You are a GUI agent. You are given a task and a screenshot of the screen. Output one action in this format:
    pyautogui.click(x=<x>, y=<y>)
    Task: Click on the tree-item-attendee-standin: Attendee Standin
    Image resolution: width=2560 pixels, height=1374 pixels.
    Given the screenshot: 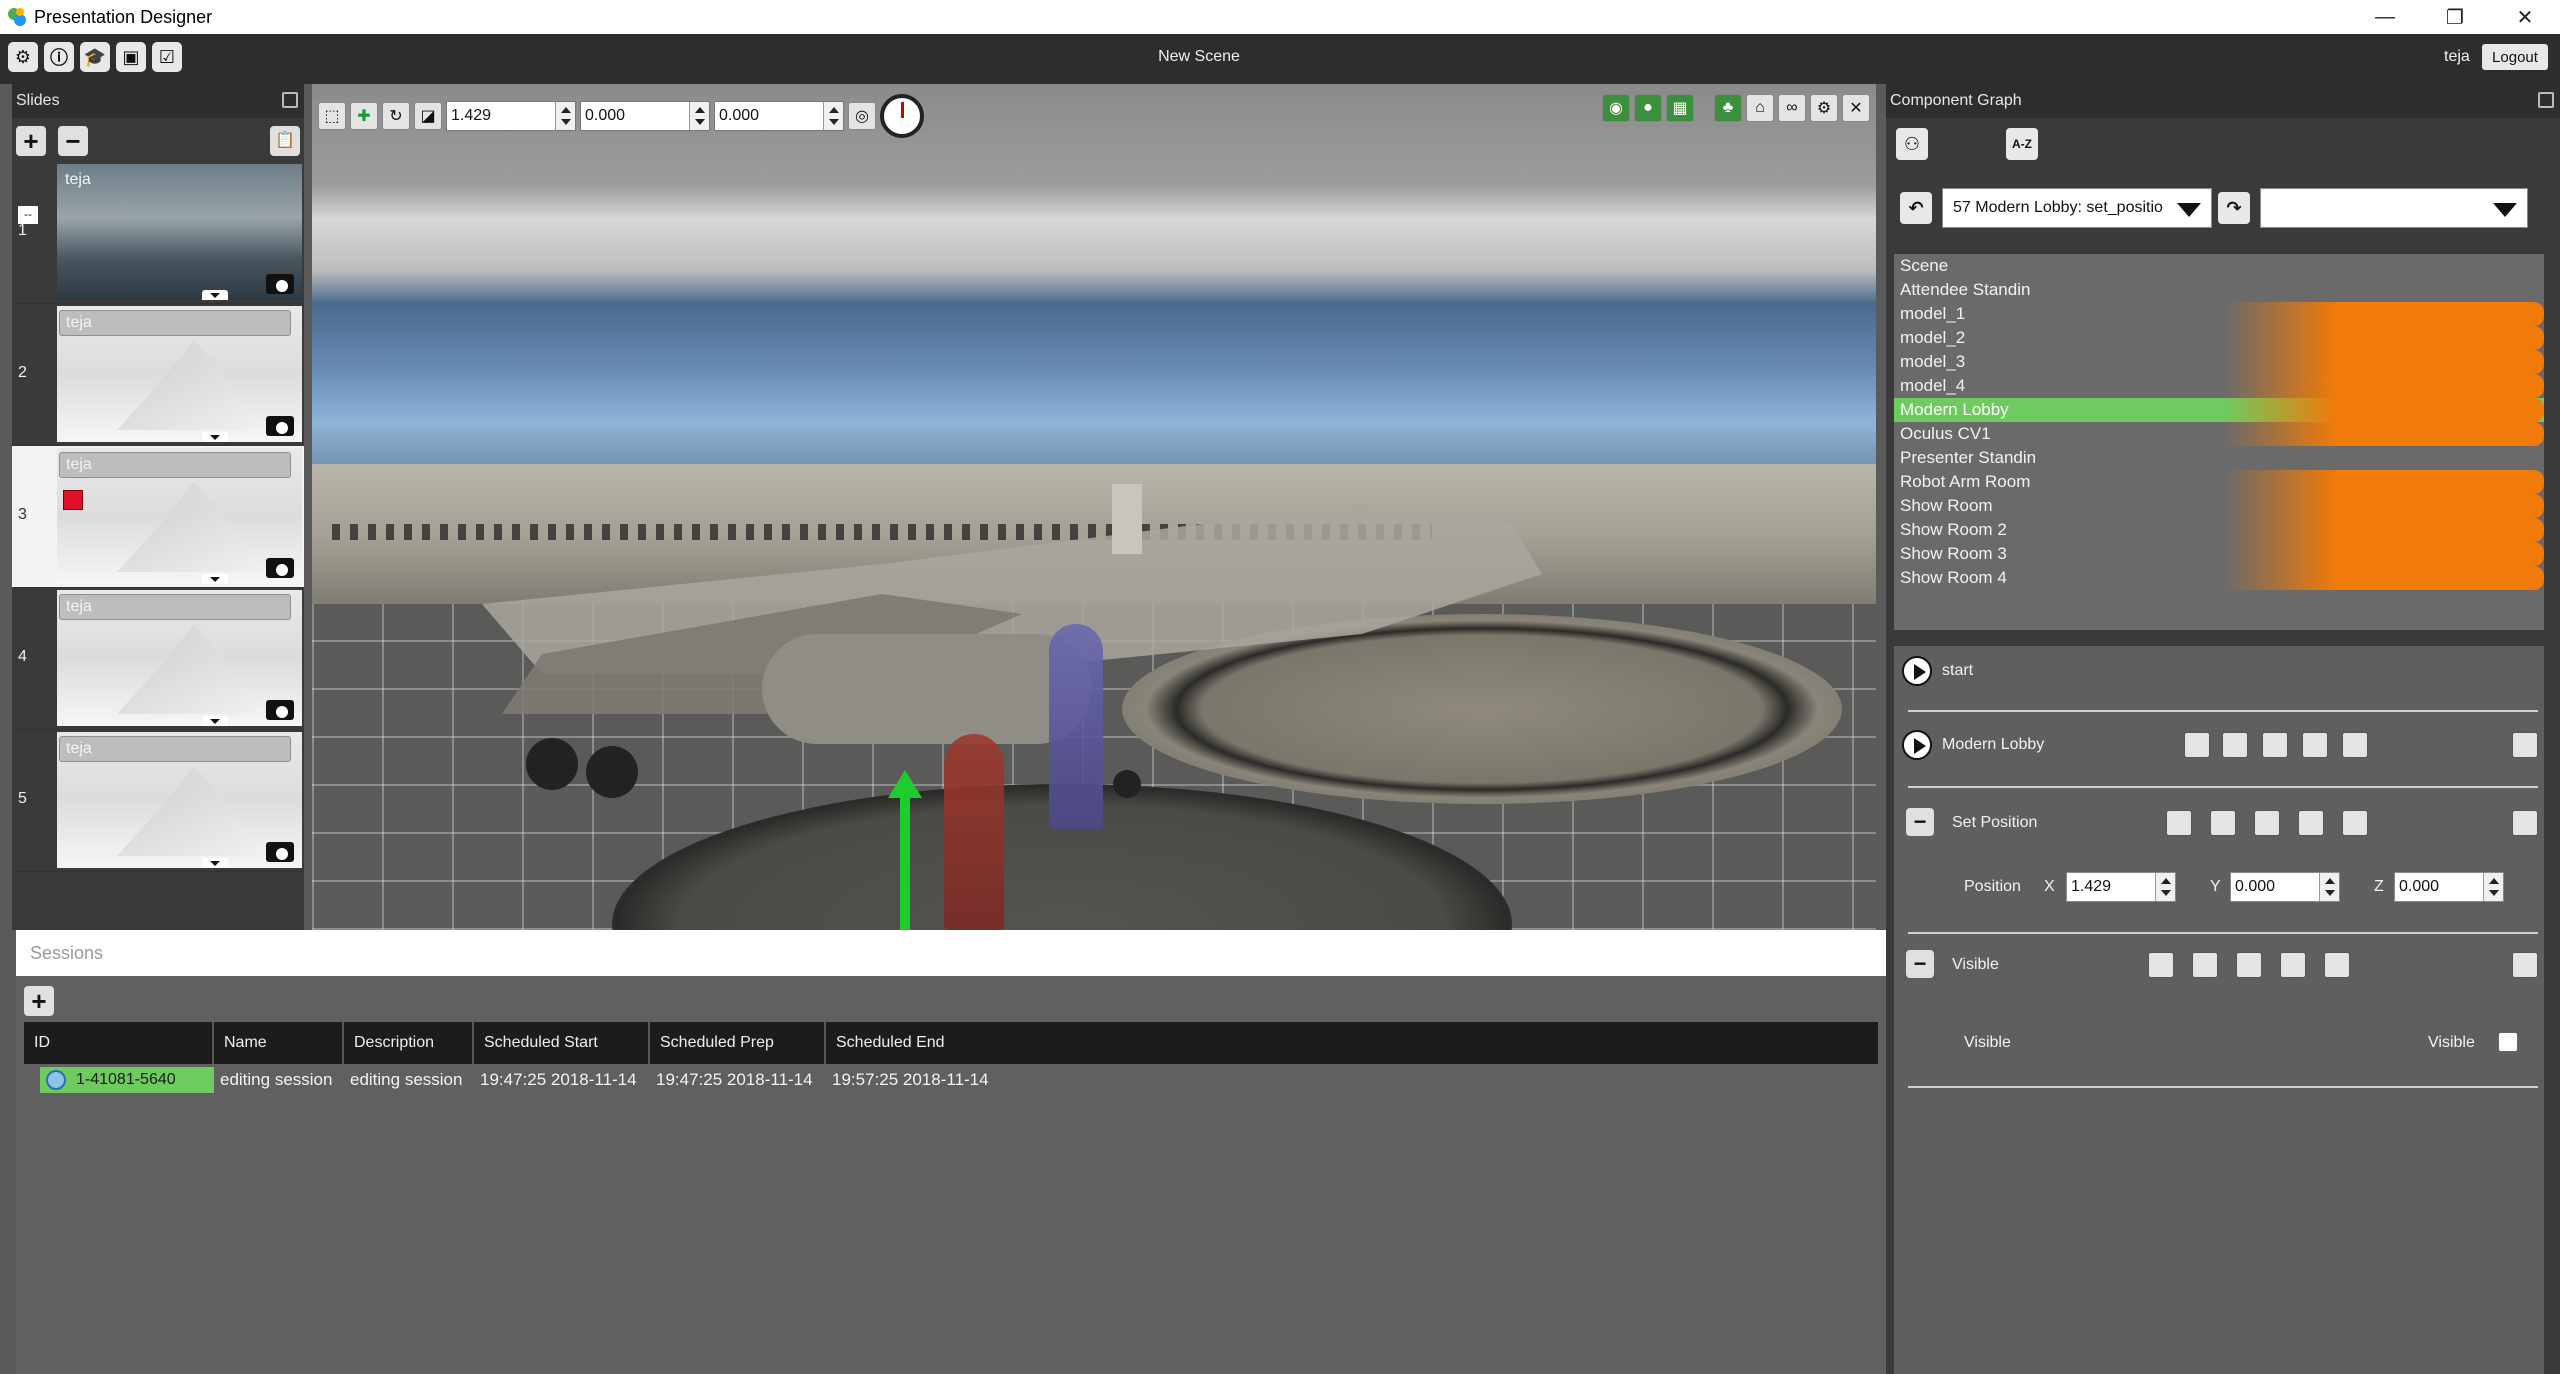 What is the action you would take?
    pyautogui.click(x=2219, y=290)
    